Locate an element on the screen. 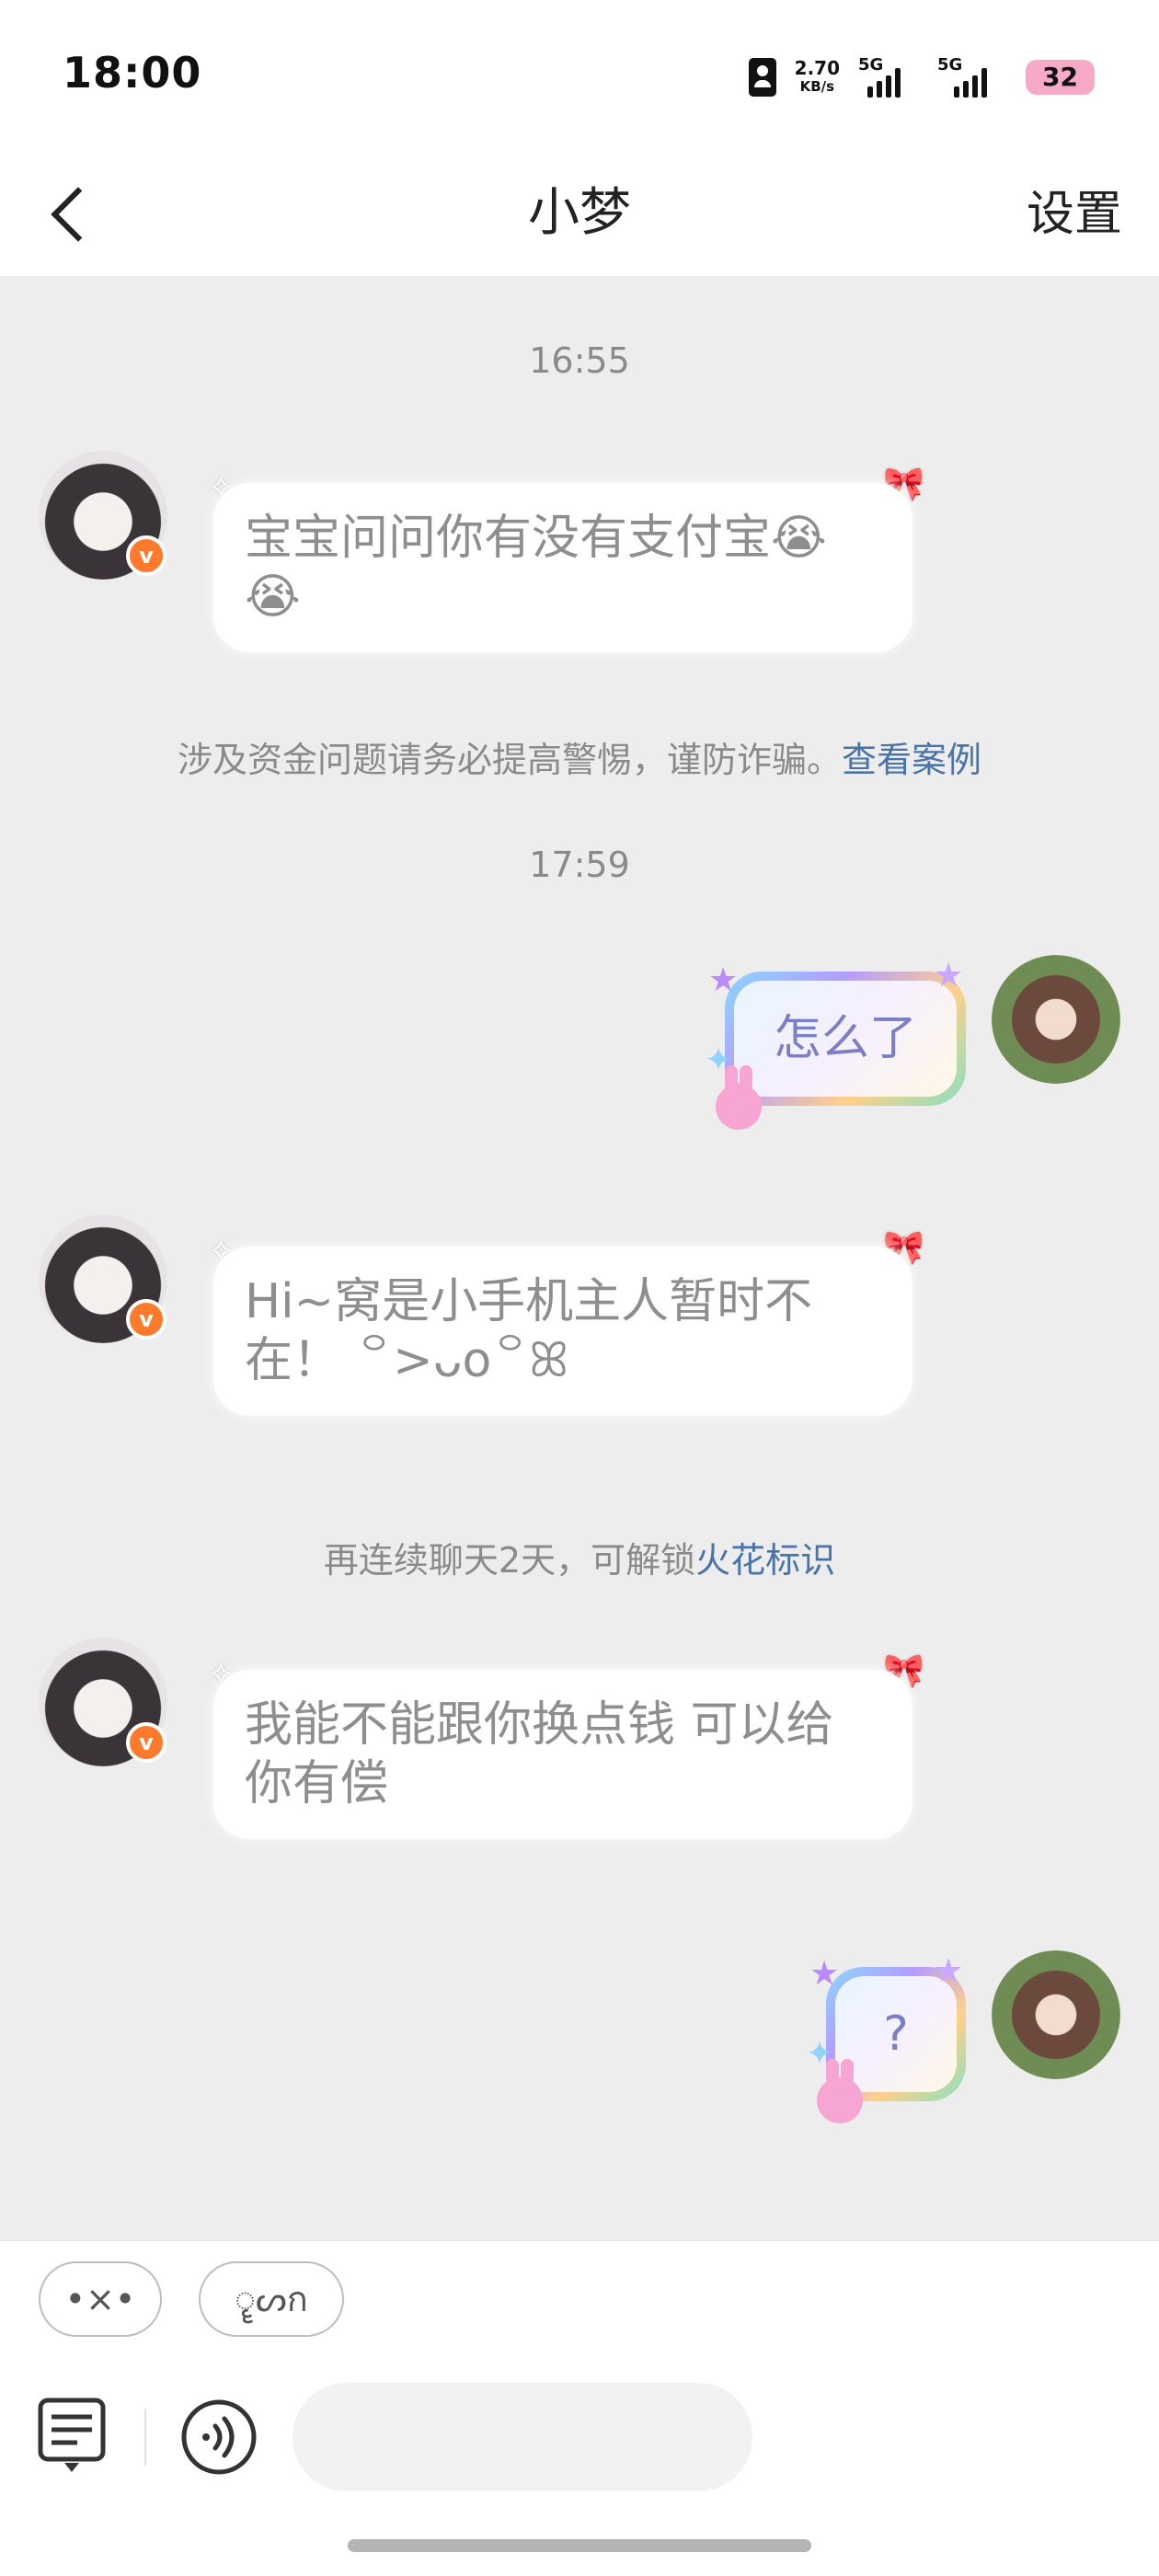  message-bubble-incoming: Hi~窝是小手机主人暂时不在！ ꒪>ᴗo꒪ꕤ is located at coordinates (562, 1331).